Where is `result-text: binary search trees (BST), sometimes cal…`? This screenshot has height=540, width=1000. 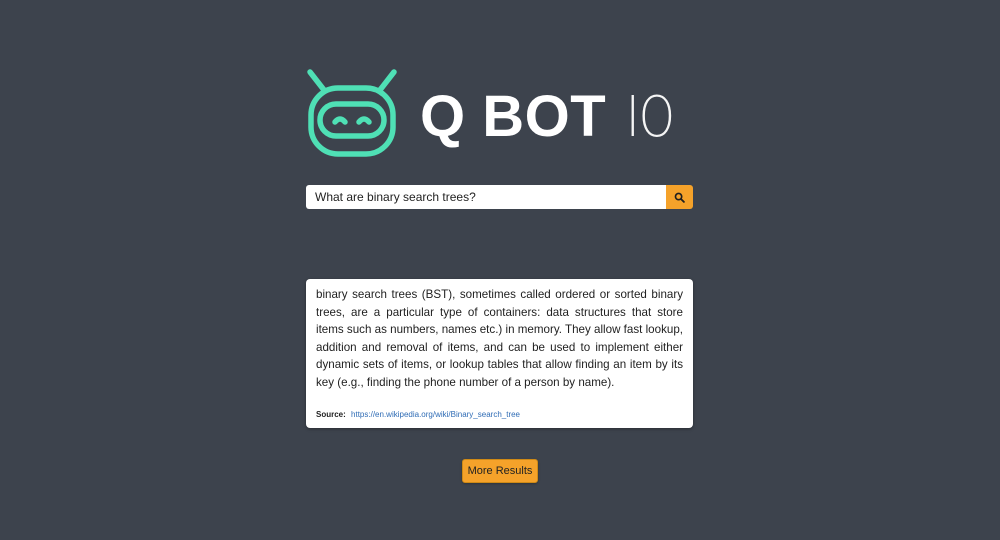
result-text: binary search trees (BST), sometimes cal… is located at coordinates (499, 338).